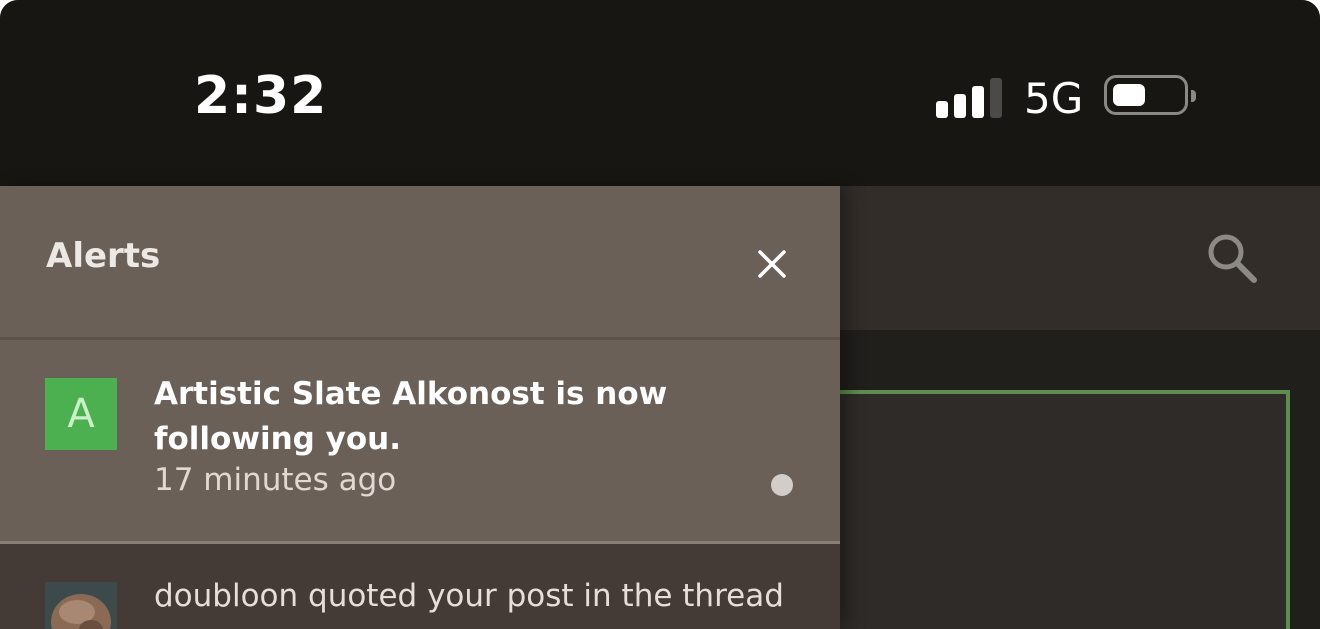 This screenshot has width=1320, height=629. What do you see at coordinates (275, 480) in the screenshot?
I see `alert-time: 17 minutes ago` at bounding box center [275, 480].